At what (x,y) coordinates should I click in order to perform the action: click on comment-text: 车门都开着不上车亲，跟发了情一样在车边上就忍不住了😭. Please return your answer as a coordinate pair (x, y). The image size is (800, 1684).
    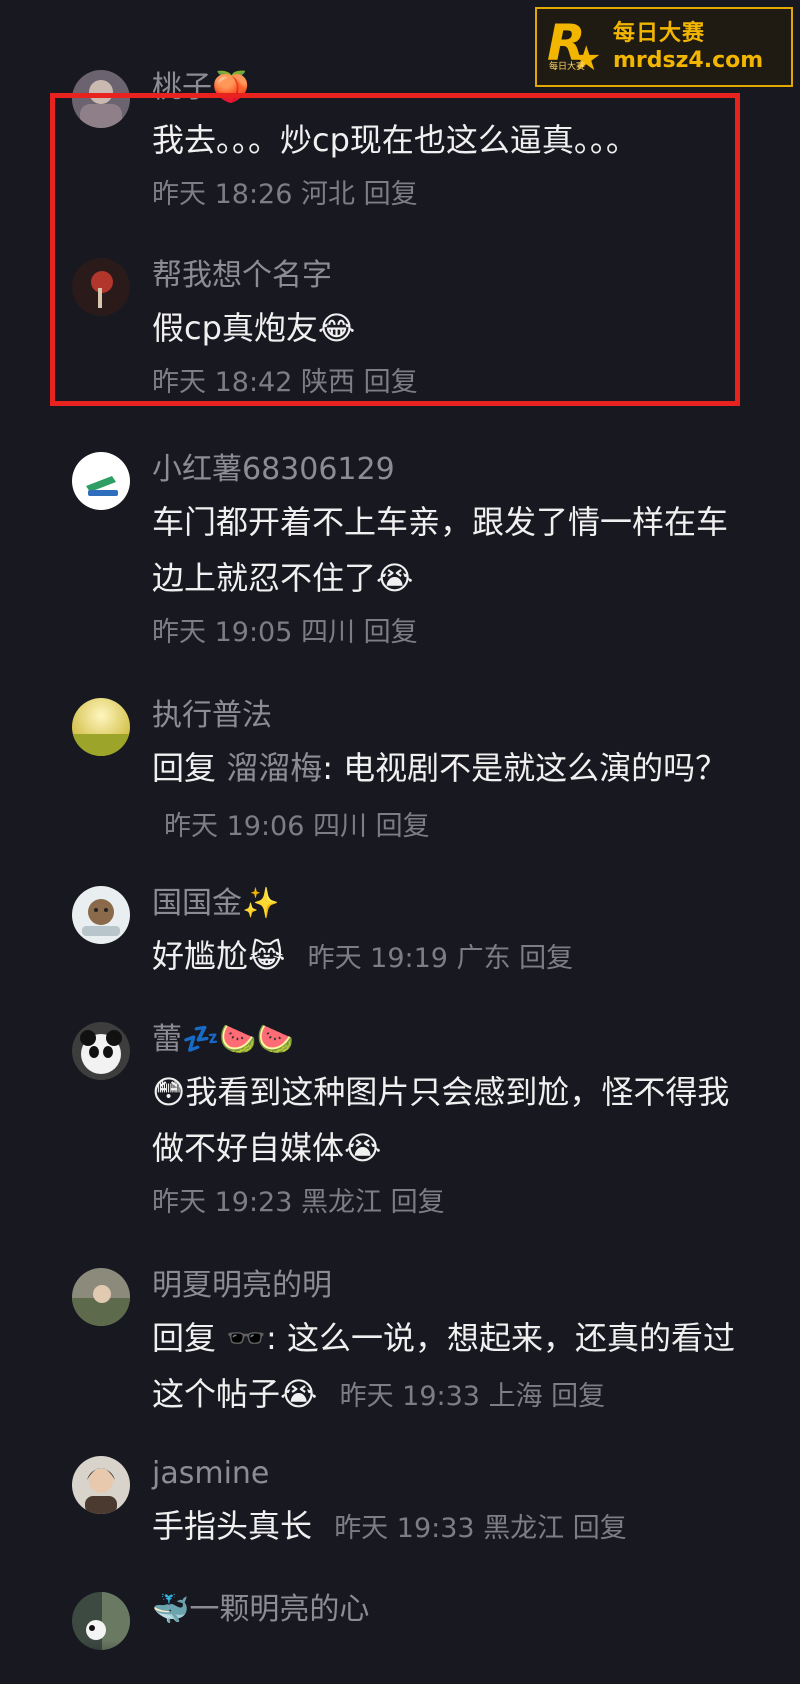
    Looking at the image, I should click on (440, 550).